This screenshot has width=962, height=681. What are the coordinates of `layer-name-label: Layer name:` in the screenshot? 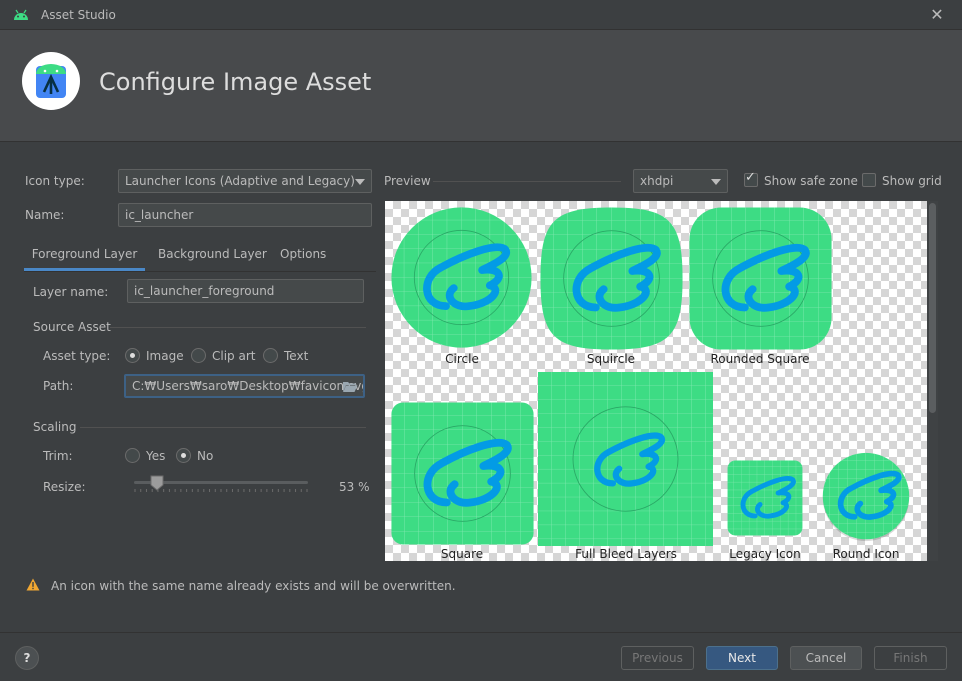 It's located at (71, 292).